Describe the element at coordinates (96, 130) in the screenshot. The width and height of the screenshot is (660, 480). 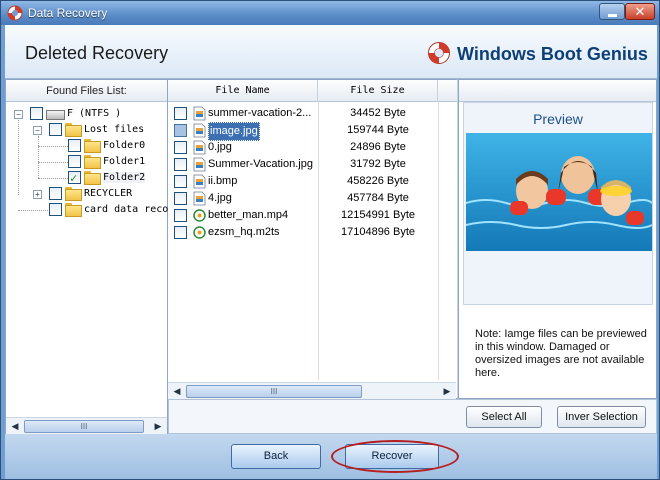
I see `tree-node-lost-files: Lost files` at that location.